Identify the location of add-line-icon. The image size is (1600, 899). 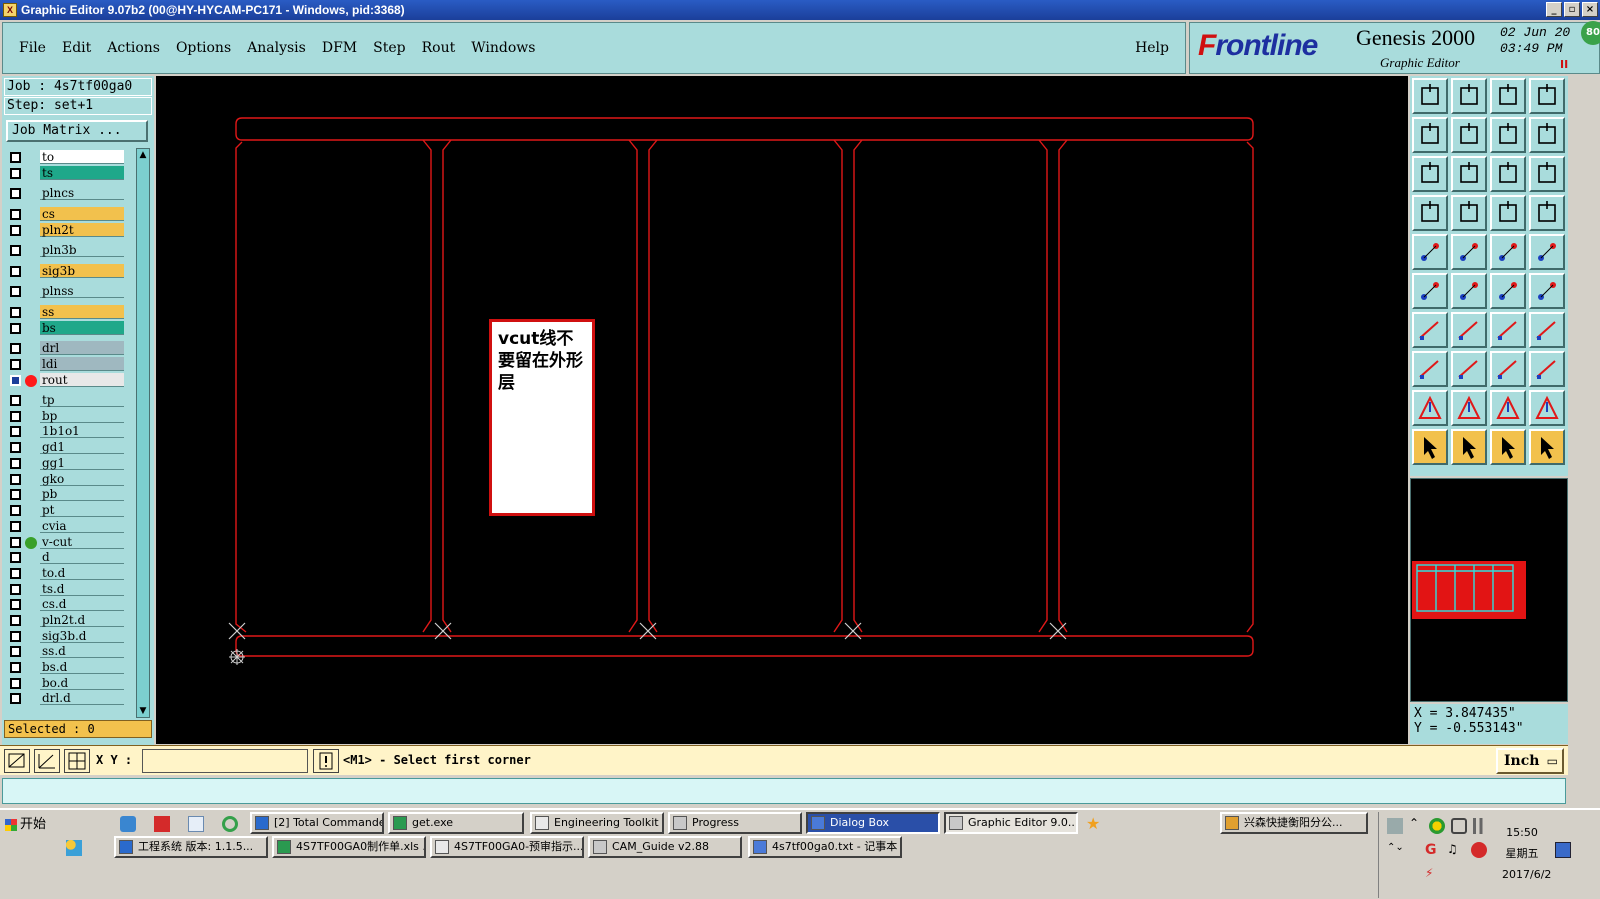
(1469, 252).